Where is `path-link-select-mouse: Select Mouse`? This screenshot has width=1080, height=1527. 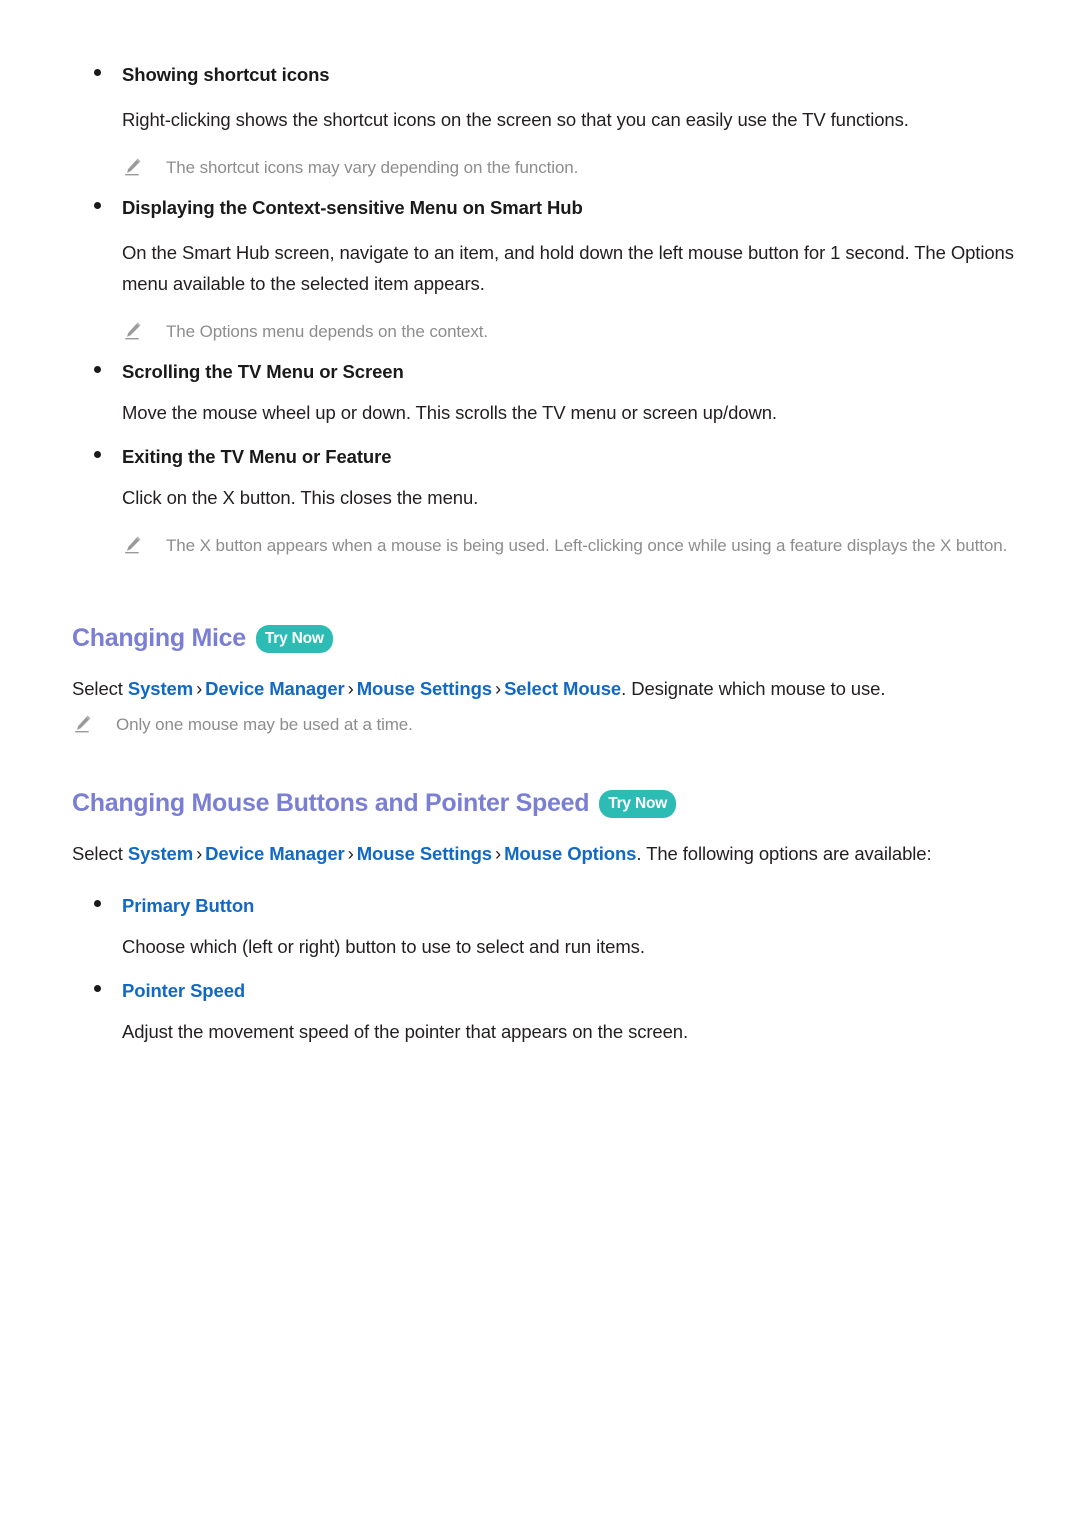
path-link-select-mouse: Select Mouse is located at coordinates (562, 688).